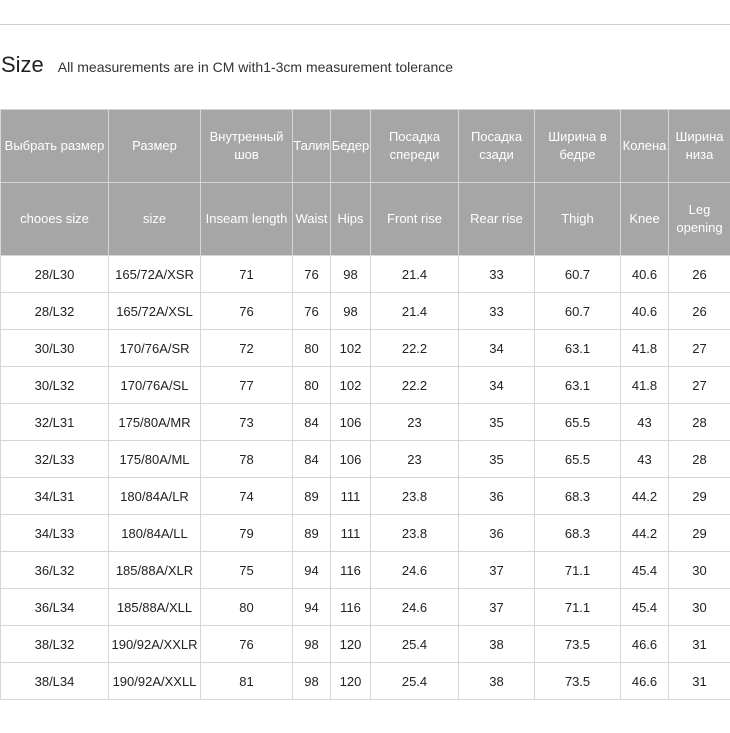 This screenshot has width=730, height=733. What do you see at coordinates (414, 459) in the screenshot?
I see `table-cell: 23` at bounding box center [414, 459].